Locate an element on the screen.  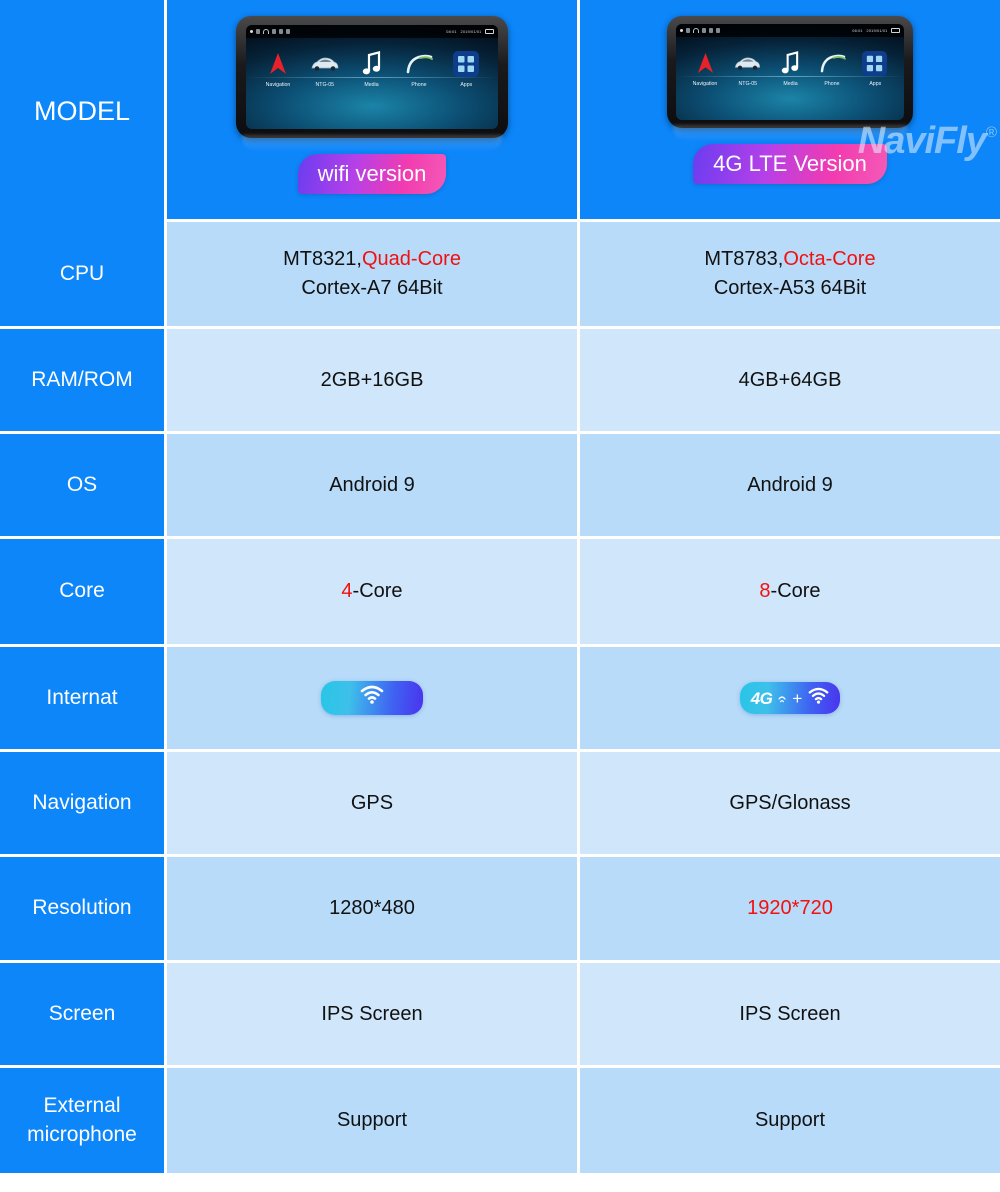
row-label-text-line1: External is located at coordinates (82, 1106).